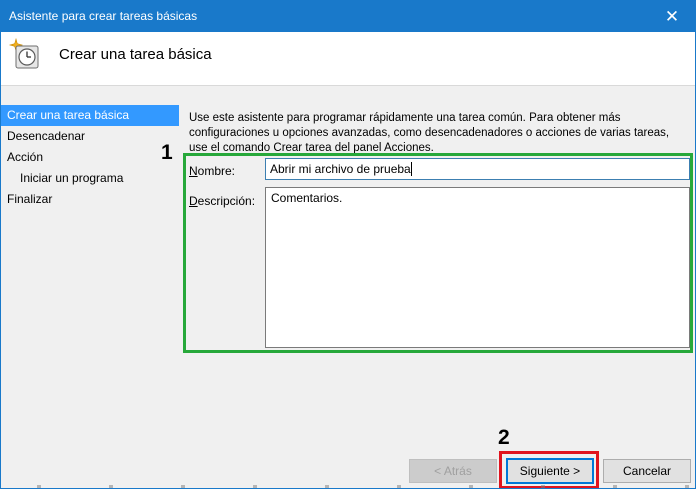  Describe the element at coordinates (477, 169) in the screenshot. I see `name-input: Abrir mi archivo de prueba` at that location.